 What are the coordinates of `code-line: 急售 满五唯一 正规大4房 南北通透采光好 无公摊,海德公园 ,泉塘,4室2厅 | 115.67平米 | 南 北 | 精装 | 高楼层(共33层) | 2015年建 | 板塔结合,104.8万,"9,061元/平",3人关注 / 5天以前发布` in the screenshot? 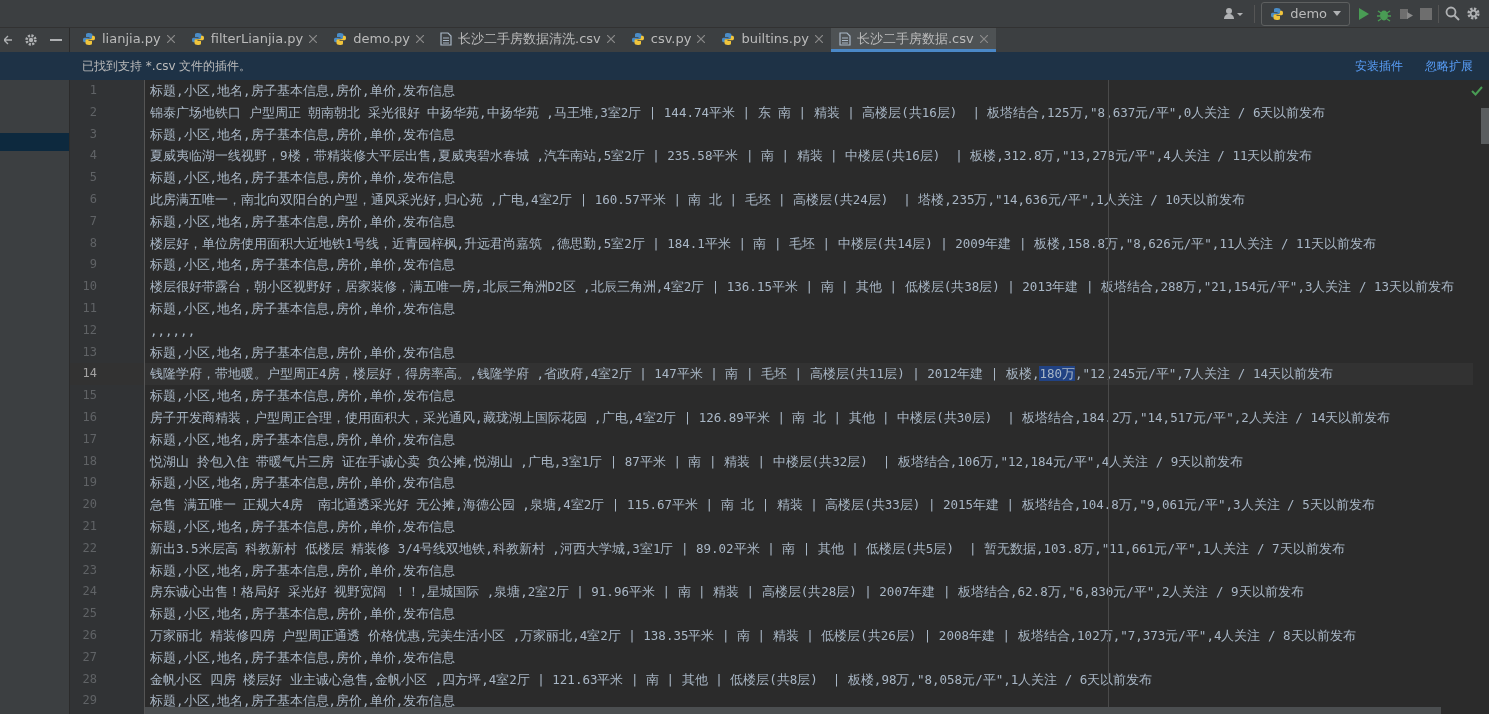 It's located at (762, 505).